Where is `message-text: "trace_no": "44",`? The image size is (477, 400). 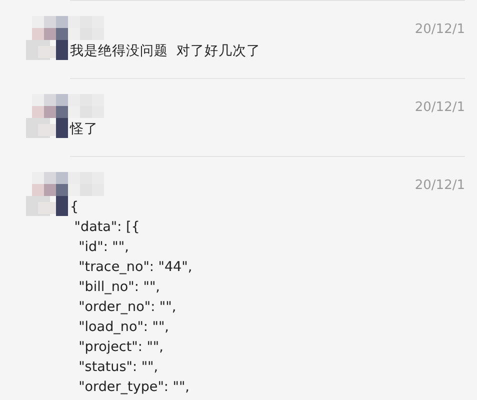
message-text: "trace_no": "44", is located at coordinates (135, 267).